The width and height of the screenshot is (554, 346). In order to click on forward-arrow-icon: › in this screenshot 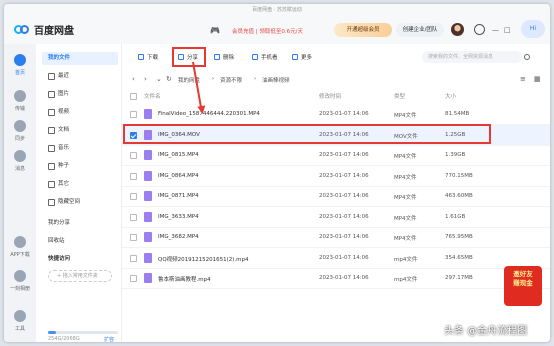, I will do `click(145, 79)`.